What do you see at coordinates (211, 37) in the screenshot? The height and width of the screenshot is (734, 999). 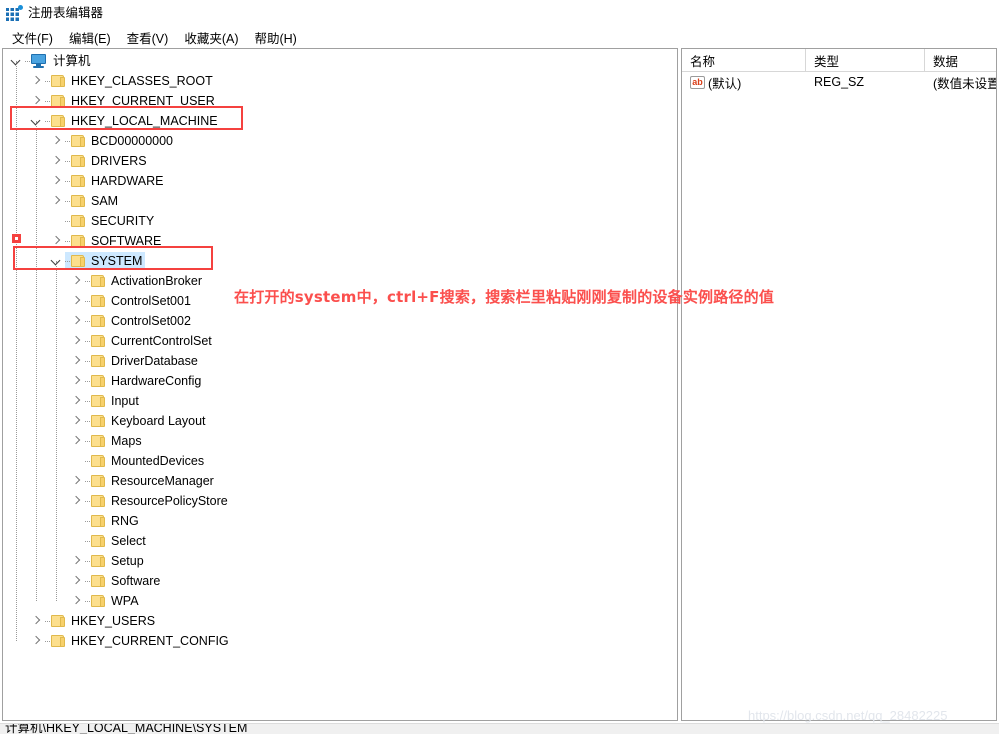 I see `menu-favorites: 收藏夹(A)` at bounding box center [211, 37].